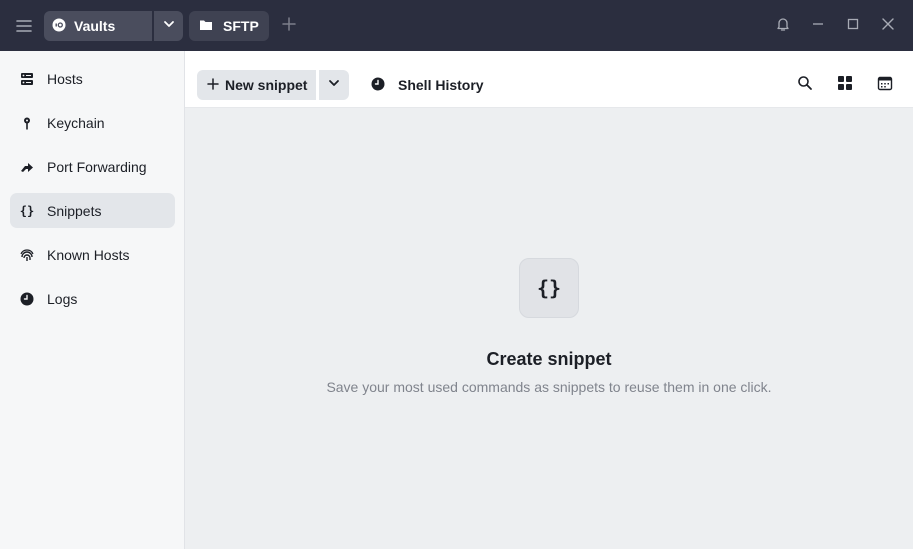 The height and width of the screenshot is (549, 913). I want to click on vaults-button: Vaults, so click(98, 26).